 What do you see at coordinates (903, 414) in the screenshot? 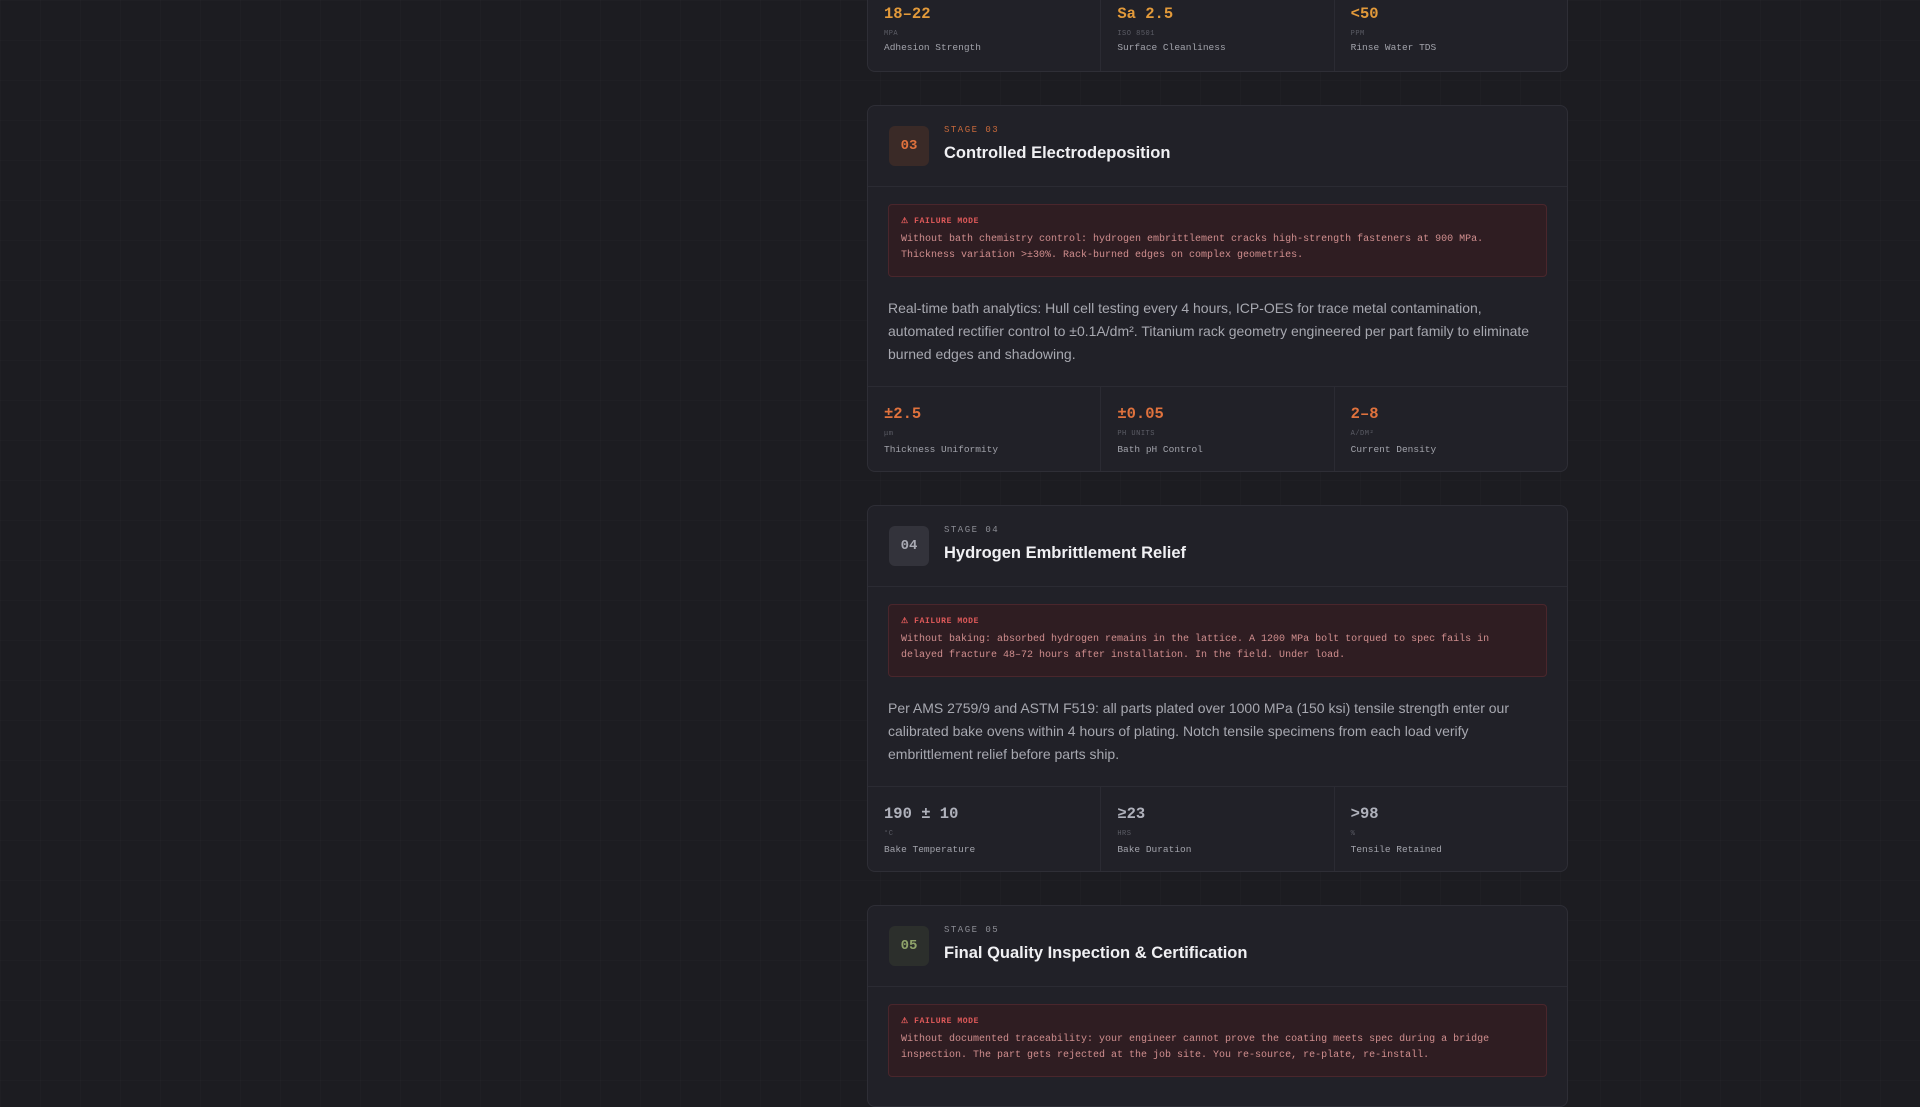
I see `metric-value: ±2.5` at bounding box center [903, 414].